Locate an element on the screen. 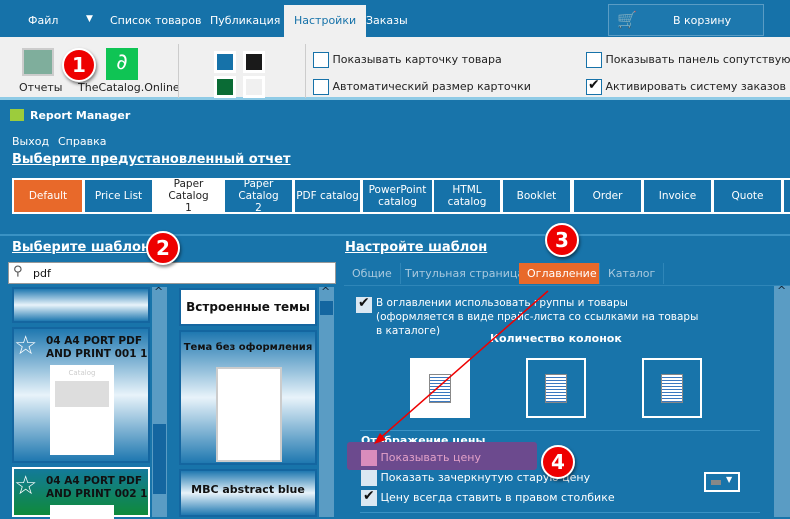 The width and height of the screenshot is (790, 519). annotation-arrow is located at coordinates (461, 367).